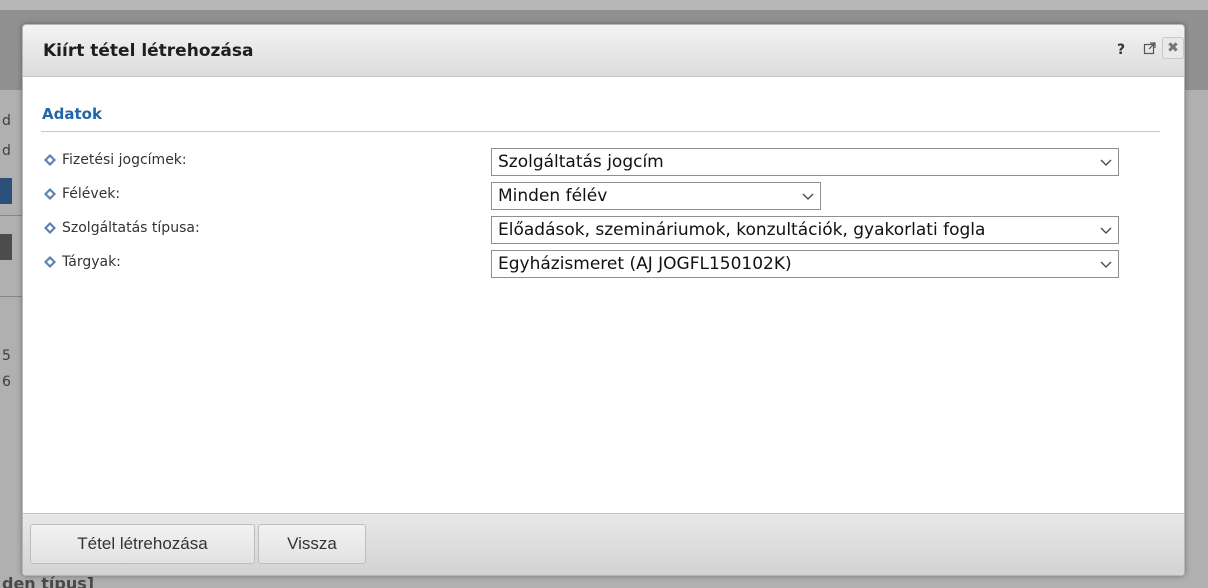 This screenshot has width=1208, height=588. I want to click on semester-select: Minden félév, so click(656, 196).